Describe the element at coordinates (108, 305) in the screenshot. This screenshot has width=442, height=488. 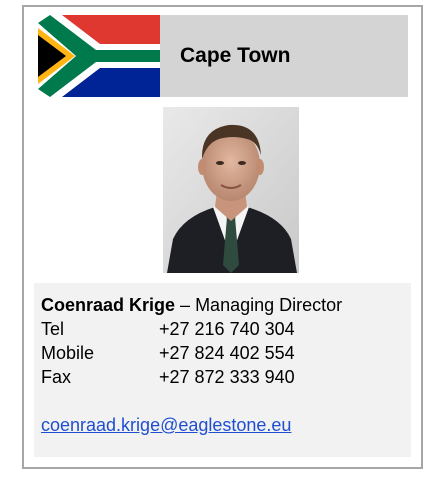
I see `person-name: Coenraad Krige` at that location.